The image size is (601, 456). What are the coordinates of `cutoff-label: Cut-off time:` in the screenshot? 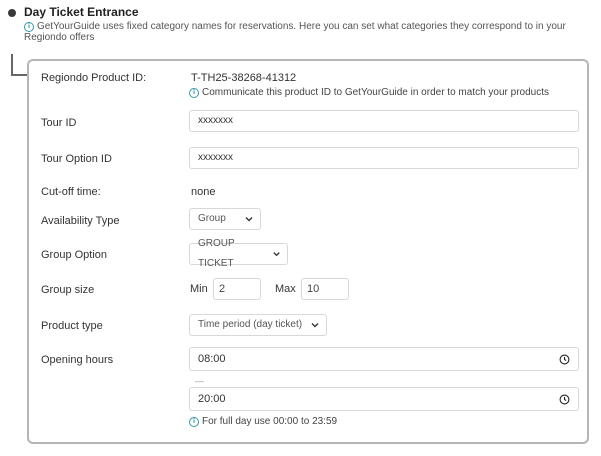 It's located at (71, 192).